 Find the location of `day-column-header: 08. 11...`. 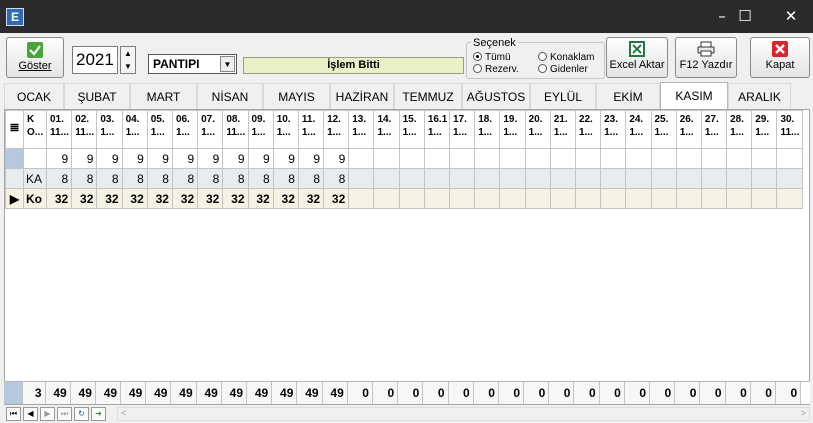

day-column-header: 08. 11... is located at coordinates (235, 129).